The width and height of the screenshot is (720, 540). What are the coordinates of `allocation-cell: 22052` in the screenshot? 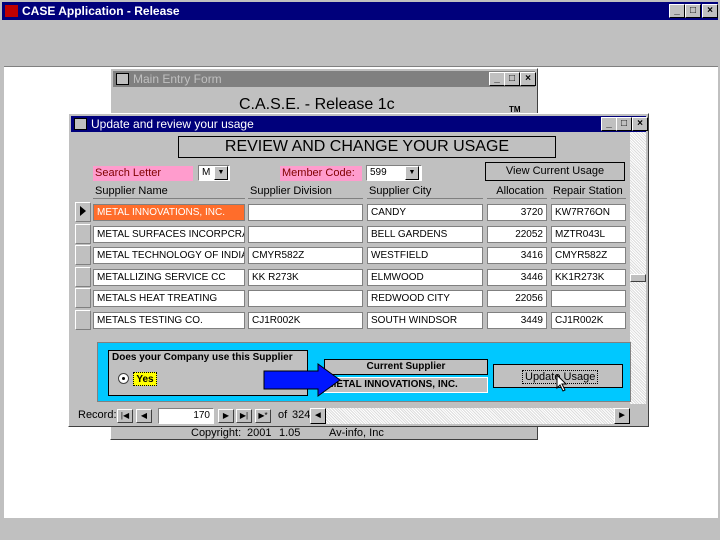 It's located at (517, 234).